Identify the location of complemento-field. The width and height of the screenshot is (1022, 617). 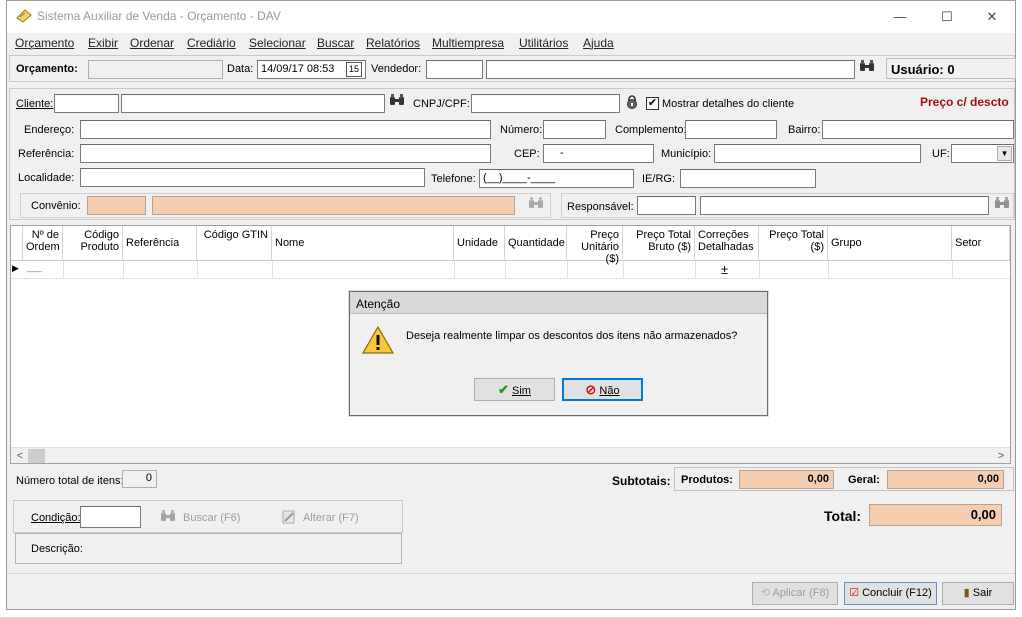
(731, 129).